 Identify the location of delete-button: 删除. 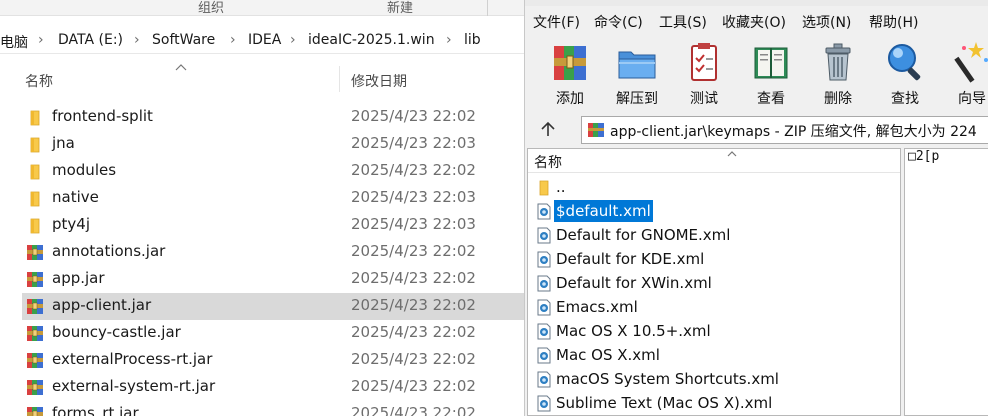
(836, 74).